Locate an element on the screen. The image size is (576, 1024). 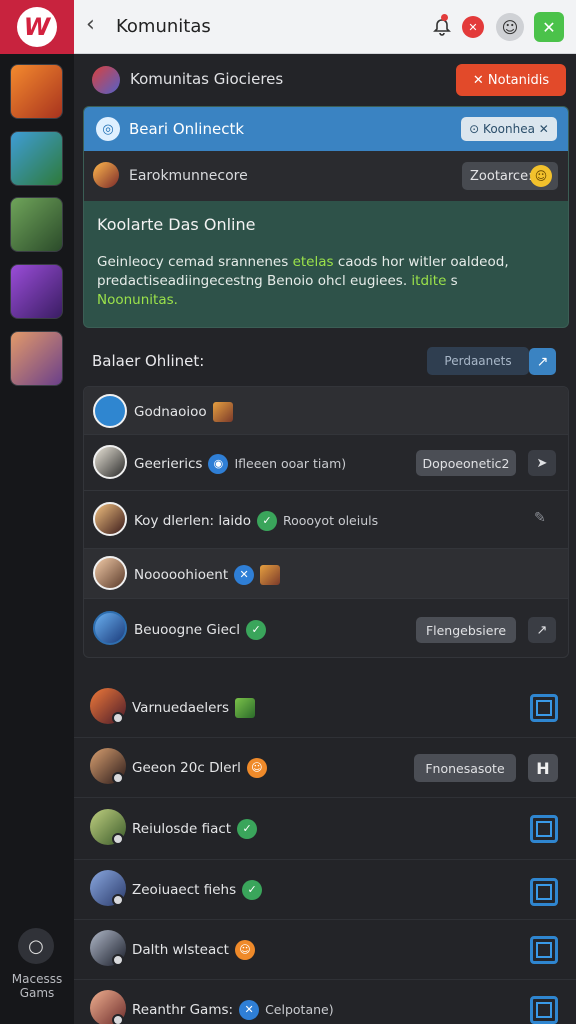
player-row: Nooooohioent ✕ is located at coordinates (326, 574).